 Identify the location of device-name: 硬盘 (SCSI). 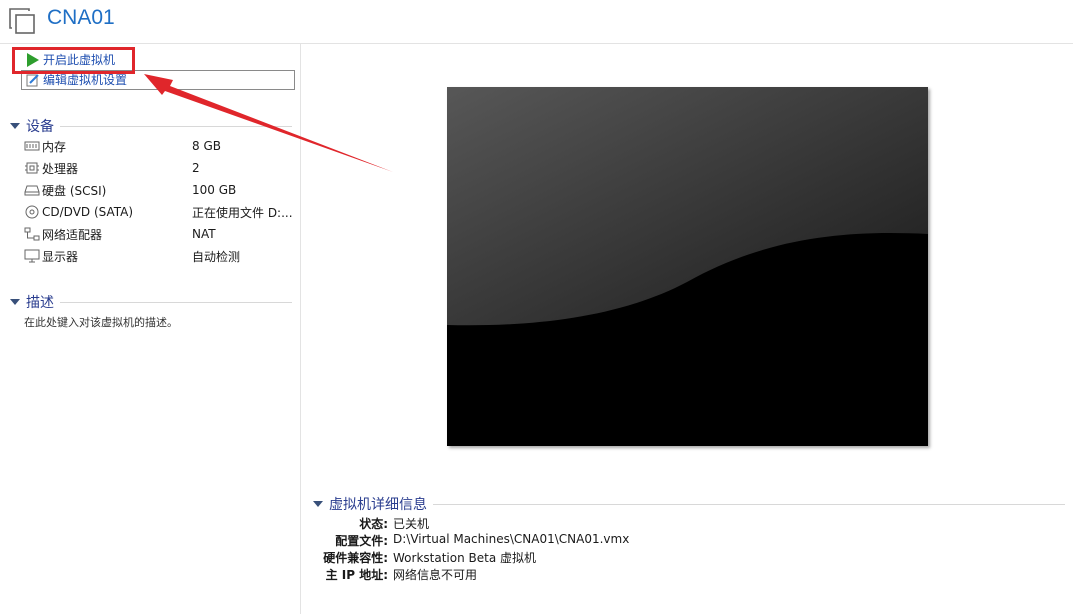
(74, 190).